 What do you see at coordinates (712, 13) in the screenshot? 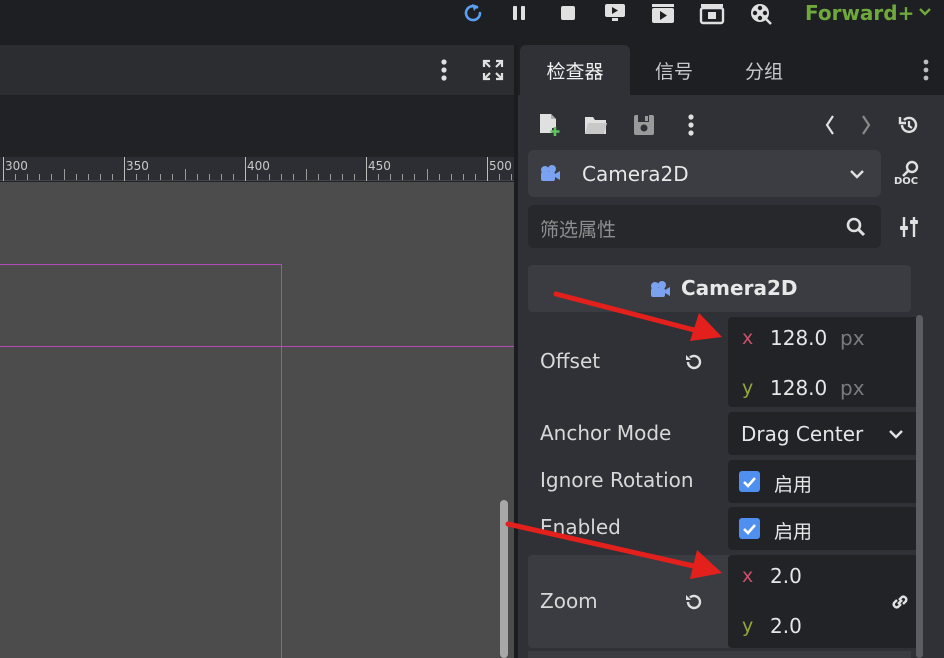
I see `play-custom-icon` at bounding box center [712, 13].